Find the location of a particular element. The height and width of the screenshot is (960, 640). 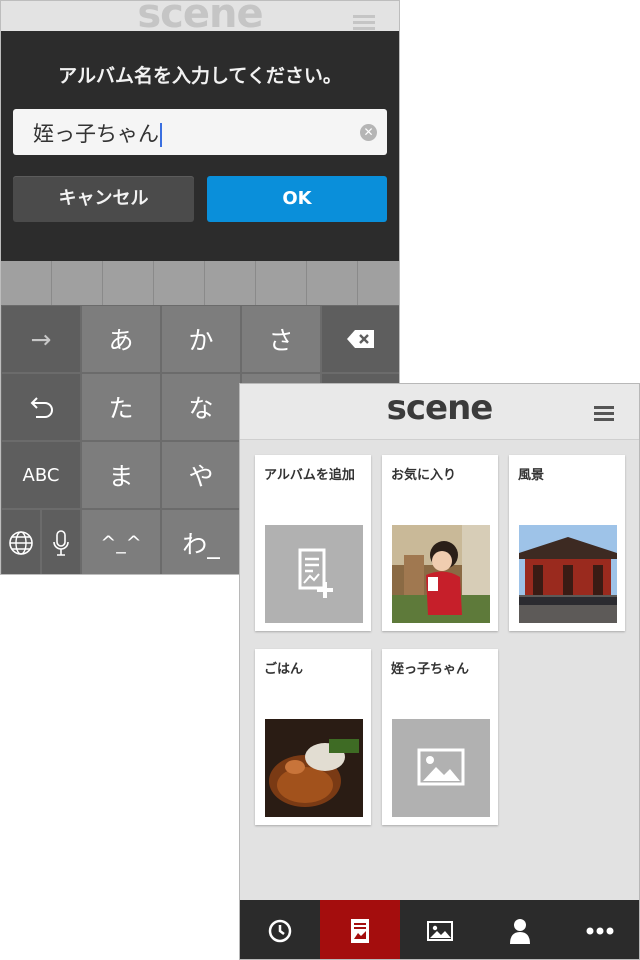

abc-key: ABC is located at coordinates (41, 475).